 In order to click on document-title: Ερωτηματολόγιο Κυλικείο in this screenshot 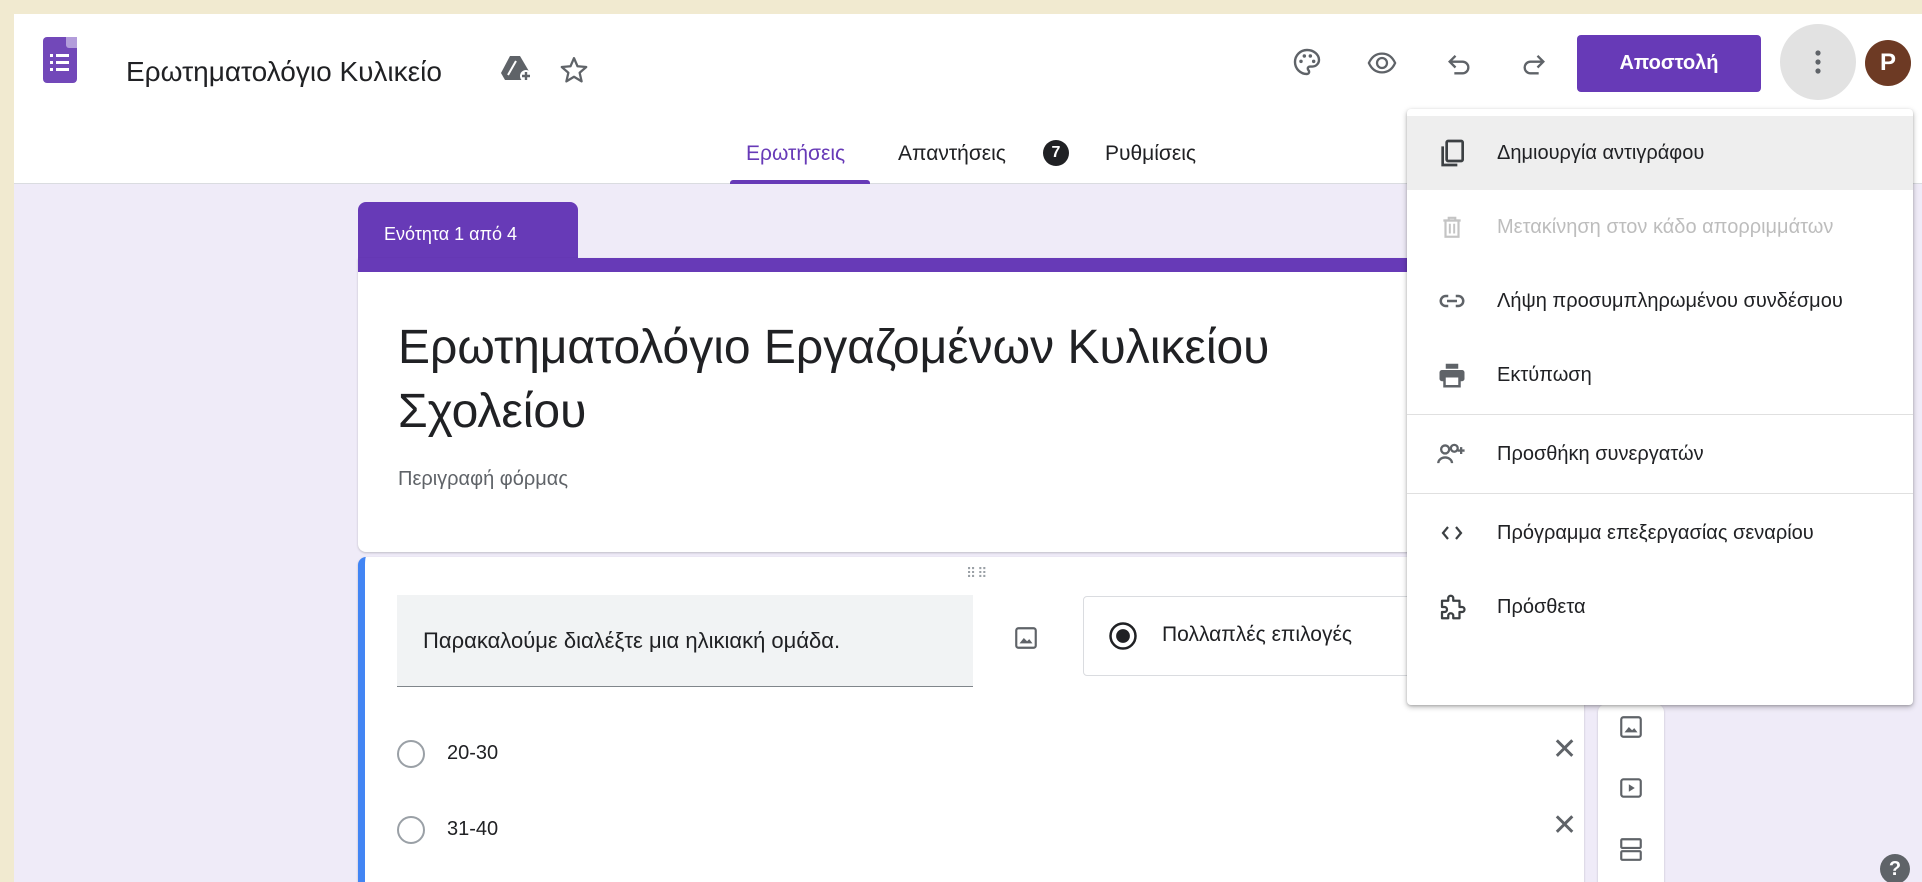, I will do `click(284, 72)`.